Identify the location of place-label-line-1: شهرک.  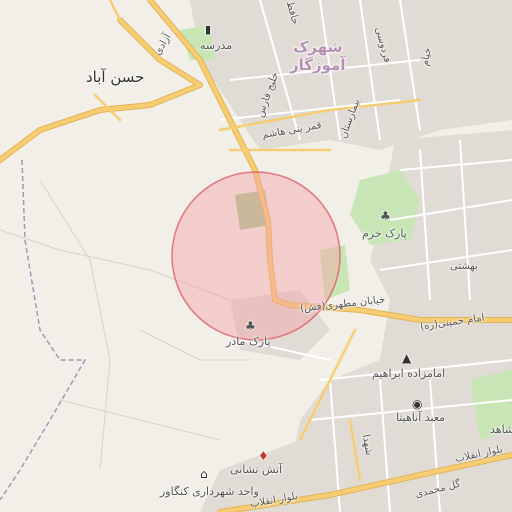
(318, 47).